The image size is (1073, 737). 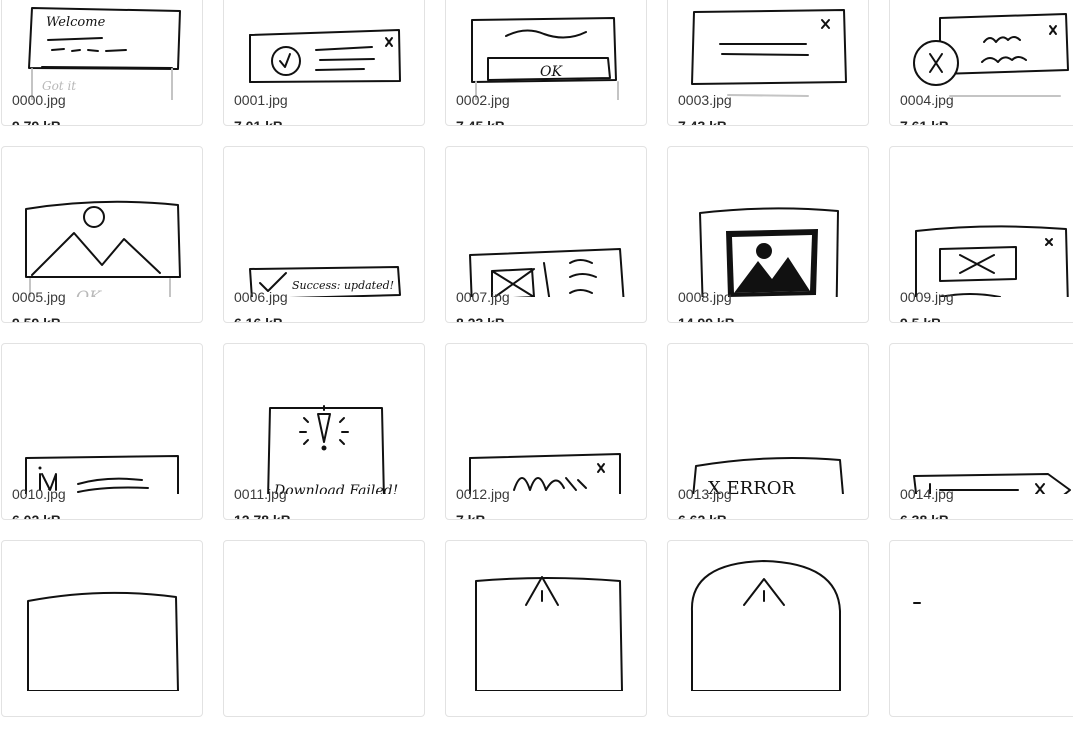 What do you see at coordinates (483, 297) in the screenshot?
I see `file-name: 0007.jpg` at bounding box center [483, 297].